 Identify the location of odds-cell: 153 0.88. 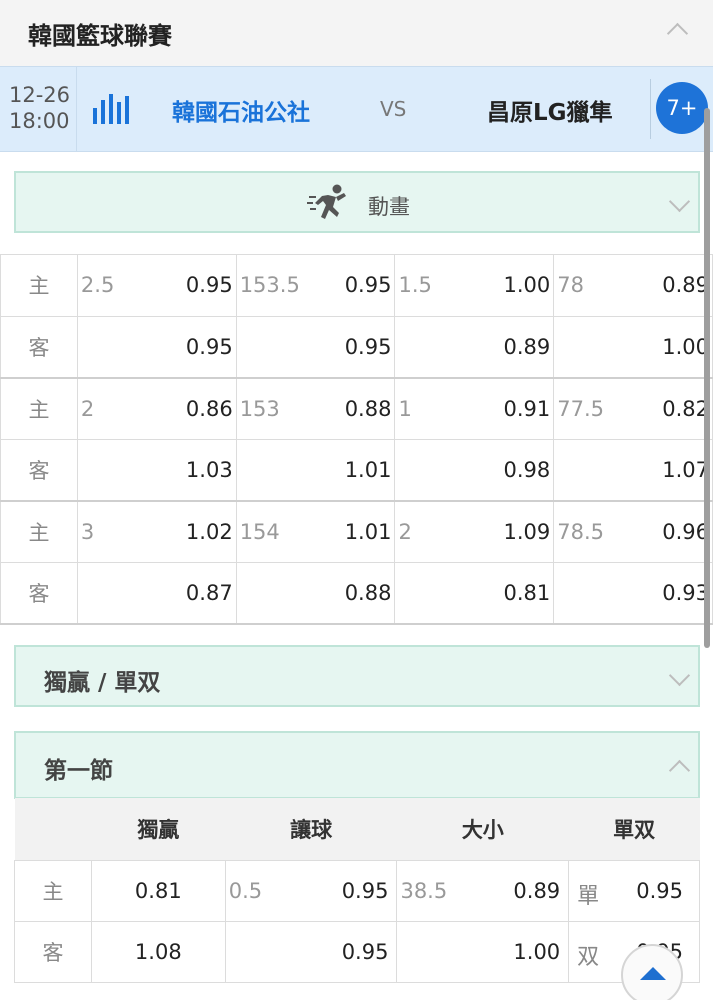
(315, 408).